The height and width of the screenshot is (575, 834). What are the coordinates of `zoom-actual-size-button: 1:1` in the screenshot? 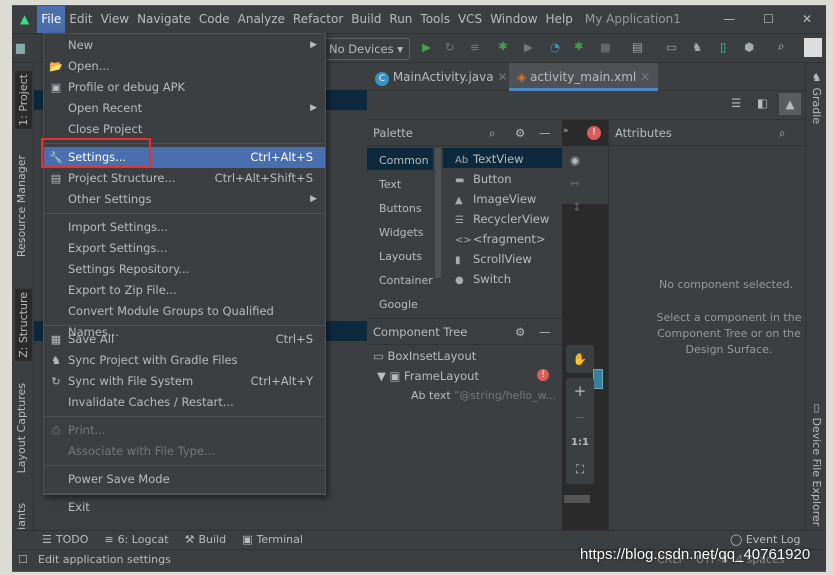 It's located at (580, 443).